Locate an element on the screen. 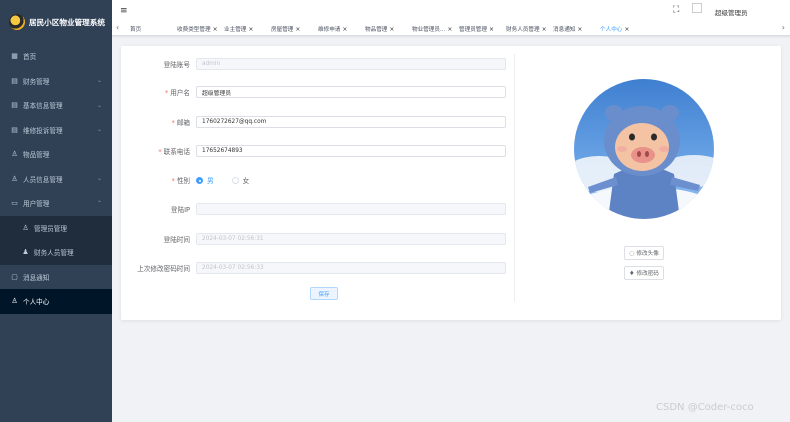  field-label-text: 邮箱 is located at coordinates (183, 123).